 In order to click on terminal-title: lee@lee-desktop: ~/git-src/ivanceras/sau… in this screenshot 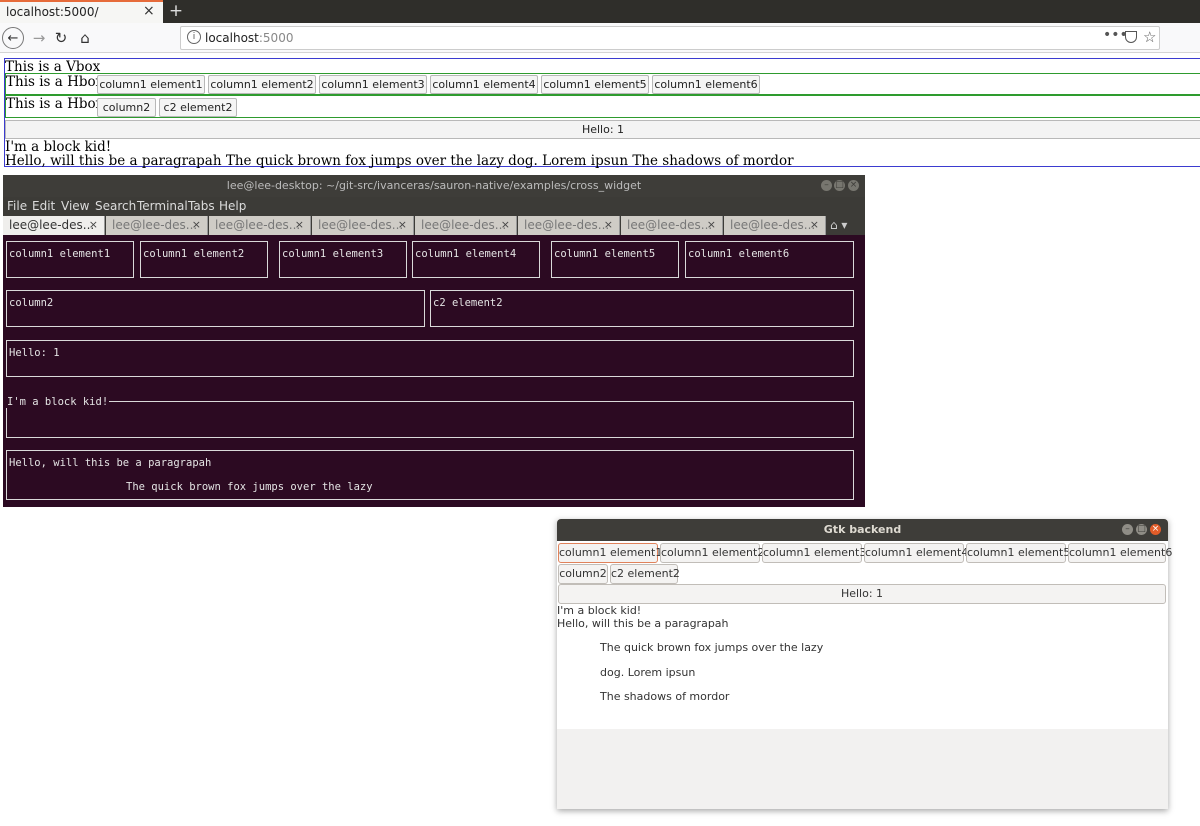, I will do `click(434, 185)`.